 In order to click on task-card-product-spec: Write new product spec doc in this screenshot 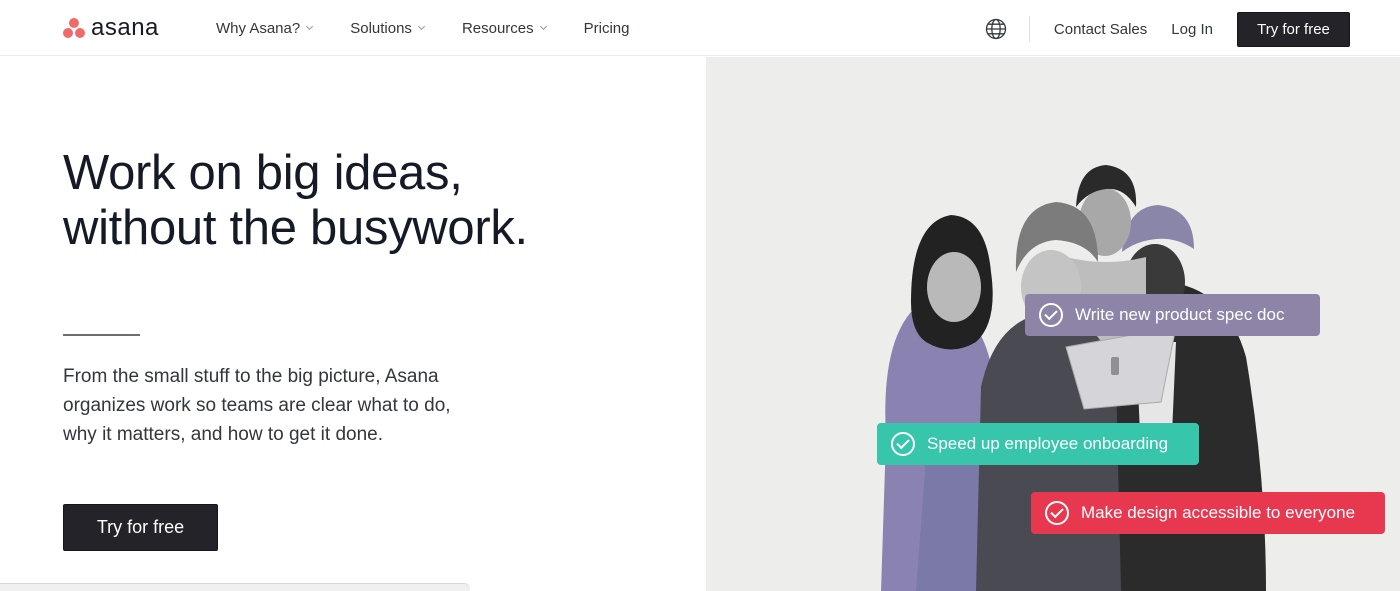, I will do `click(1172, 315)`.